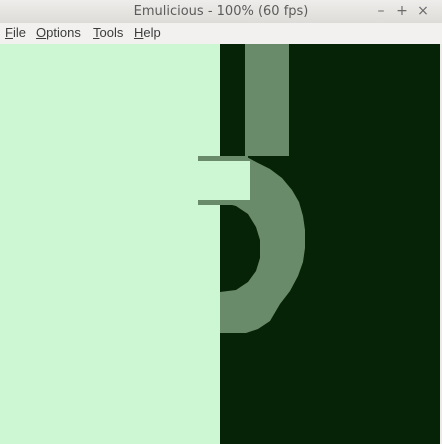  Describe the element at coordinates (15, 32) in the screenshot. I see `menu-file: File` at that location.